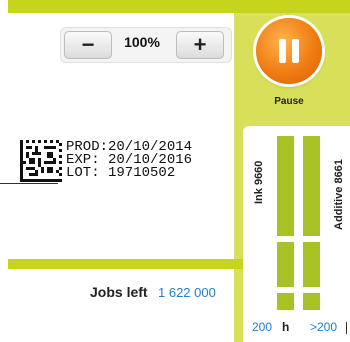 The image size is (350, 342). Describe the element at coordinates (262, 327) in the screenshot. I see `ink-hours-value: 200` at that location.